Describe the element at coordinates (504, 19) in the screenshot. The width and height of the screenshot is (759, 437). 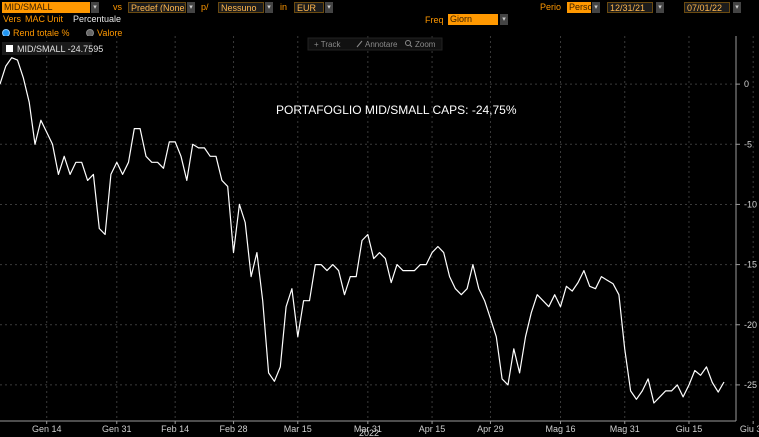
I see `freq-dropdown-arrow-icon: ▾` at that location.